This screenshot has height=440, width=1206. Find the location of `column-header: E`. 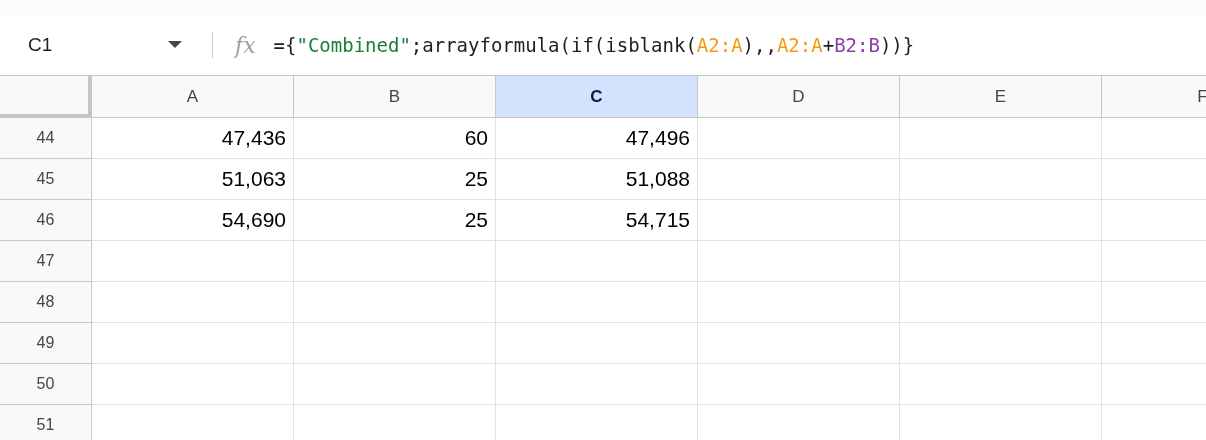

column-header: E is located at coordinates (1001, 97).